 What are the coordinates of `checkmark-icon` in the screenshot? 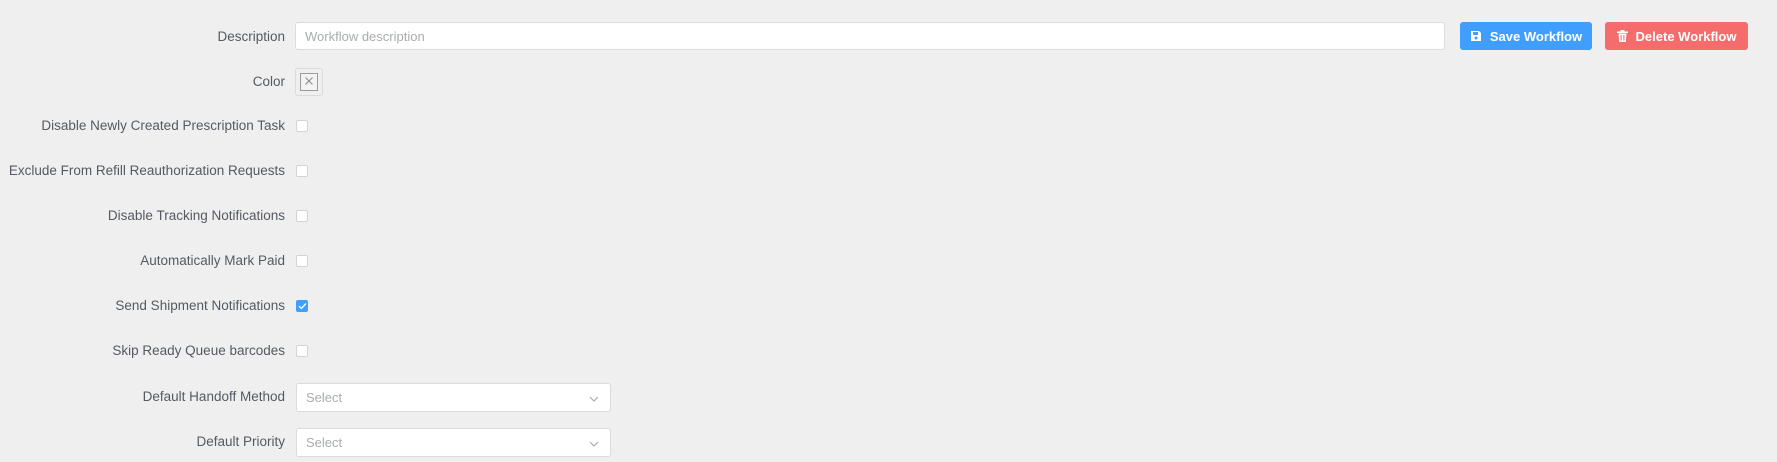 It's located at (302, 306).